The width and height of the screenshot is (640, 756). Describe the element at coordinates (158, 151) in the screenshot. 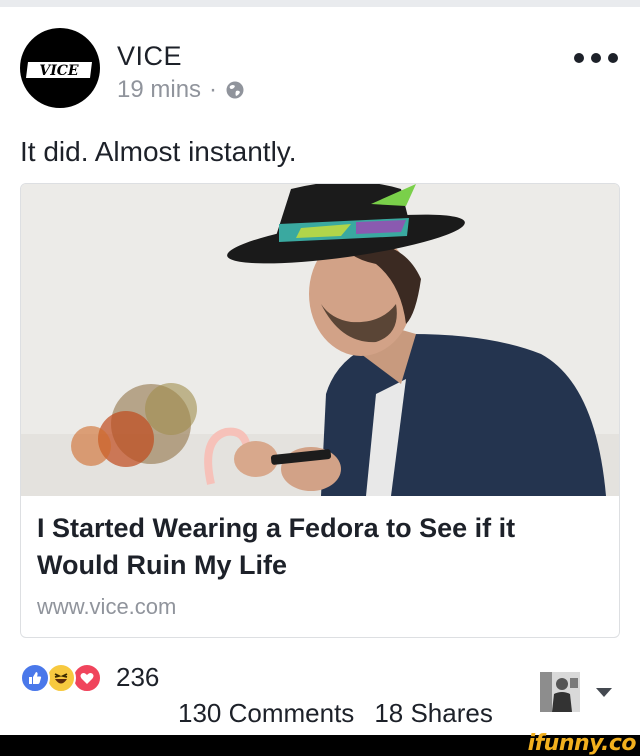

I see `post-text: It did. Almost instantly.` at that location.